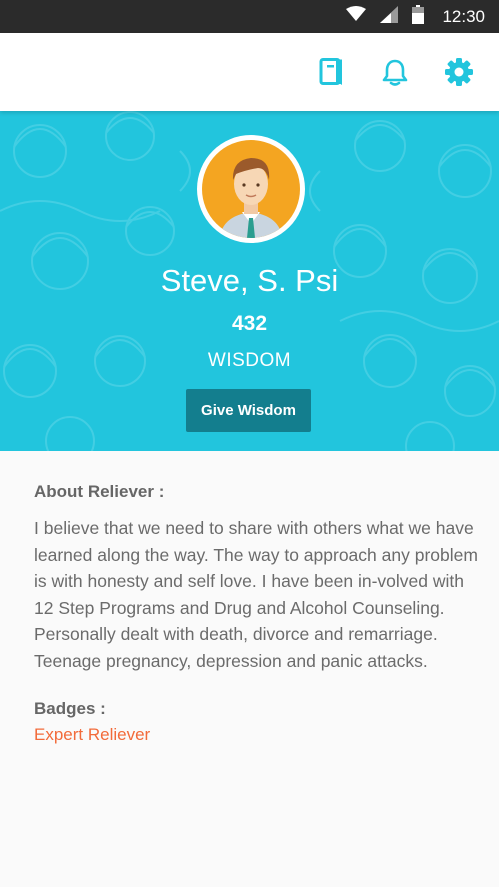  Describe the element at coordinates (249, 360) in the screenshot. I see `wisdom-label: WISDOM` at that location.